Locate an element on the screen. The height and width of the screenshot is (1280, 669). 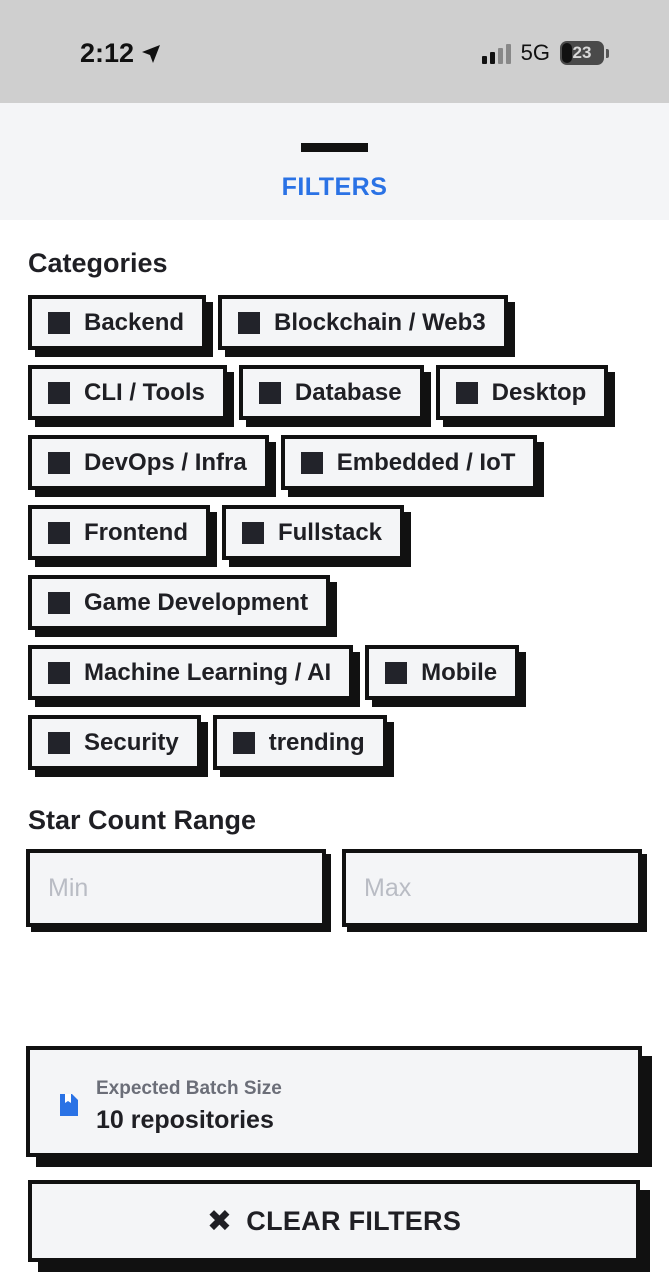
signal-icon is located at coordinates (496, 53).